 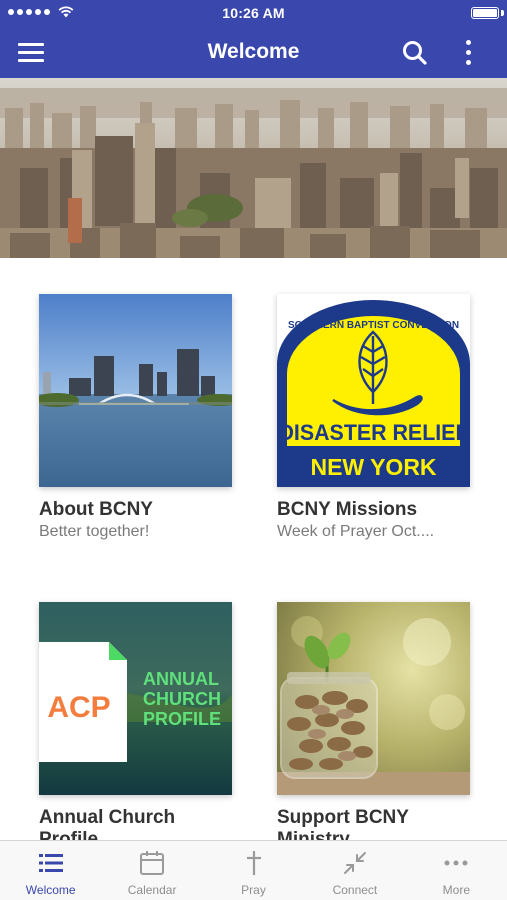 What do you see at coordinates (485, 13) in the screenshot?
I see `battery-icon` at bounding box center [485, 13].